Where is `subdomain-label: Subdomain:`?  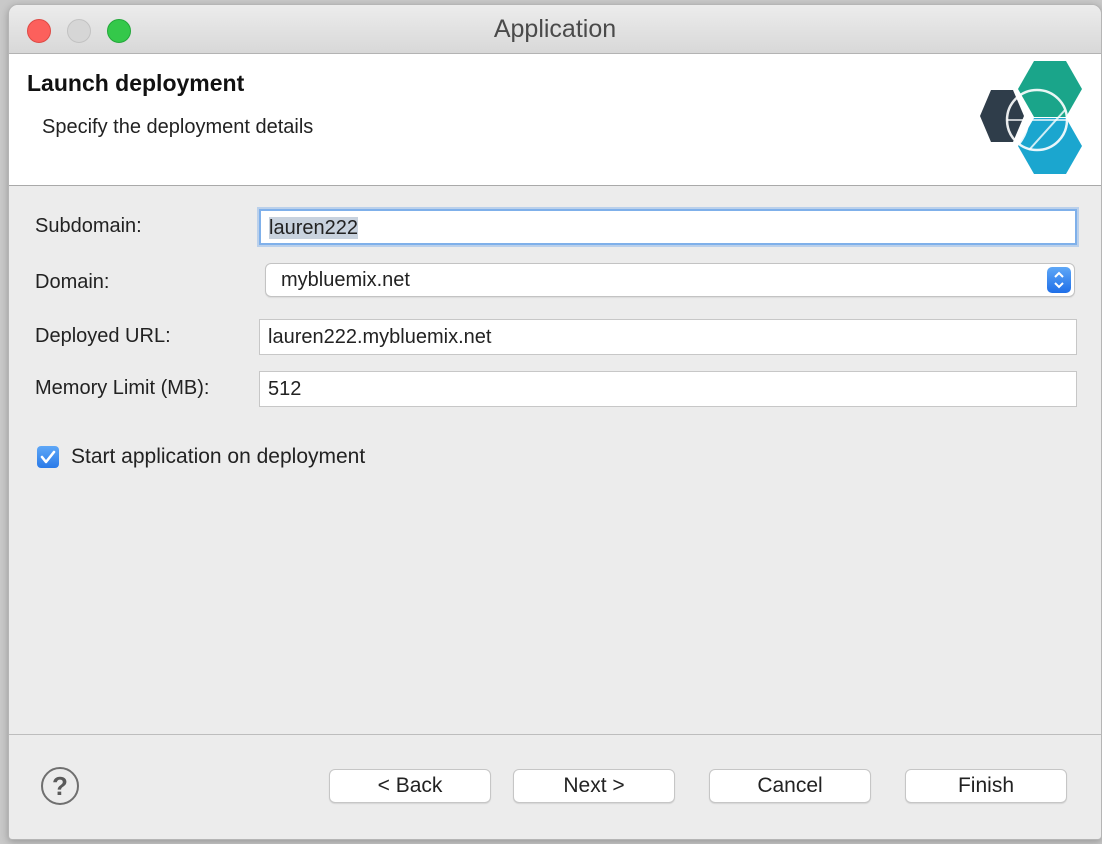
subdomain-label: Subdomain: is located at coordinates (88, 226).